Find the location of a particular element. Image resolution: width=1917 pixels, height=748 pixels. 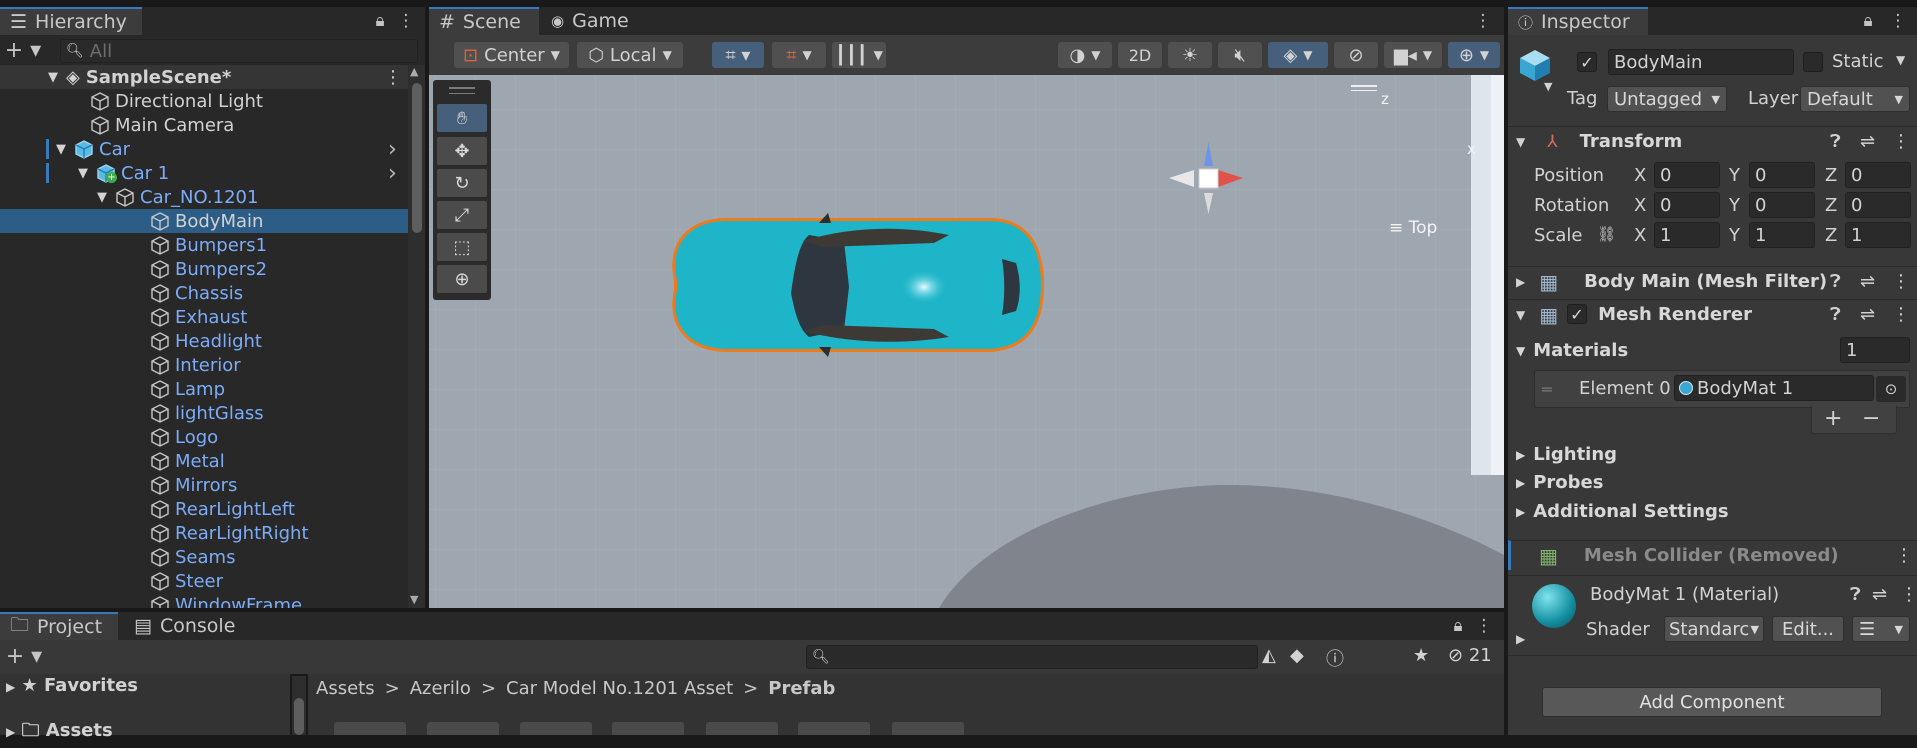

hierarchy-item: Exhaust is located at coordinates (204, 317).